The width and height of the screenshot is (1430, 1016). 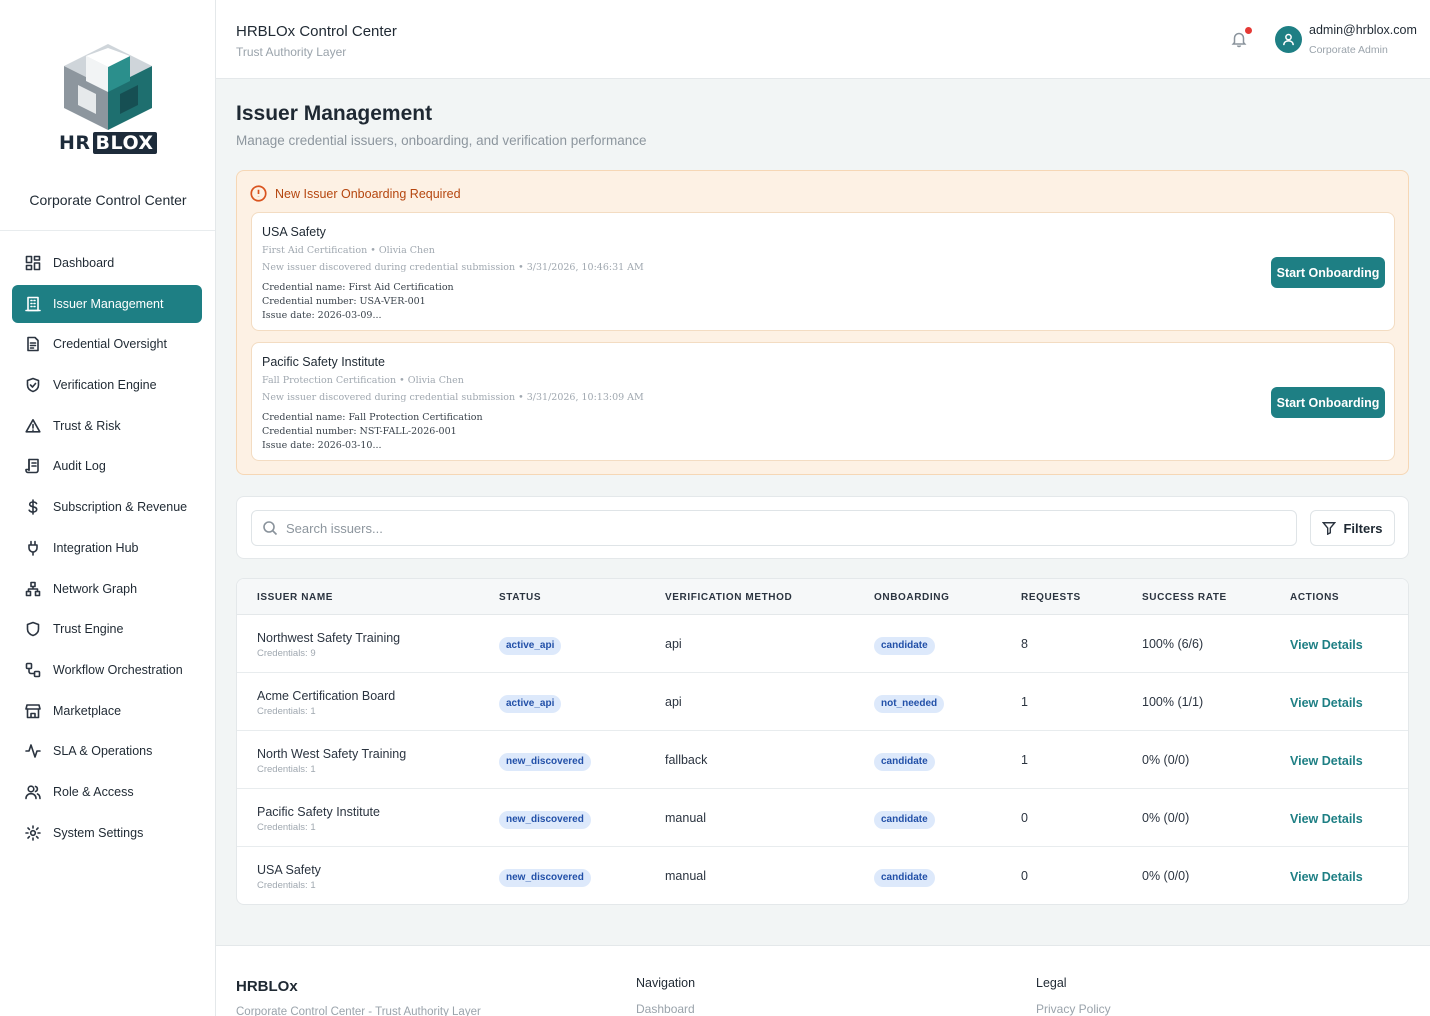 I want to click on app-subtitle: Trust Authority Layer, so click(x=291, y=52).